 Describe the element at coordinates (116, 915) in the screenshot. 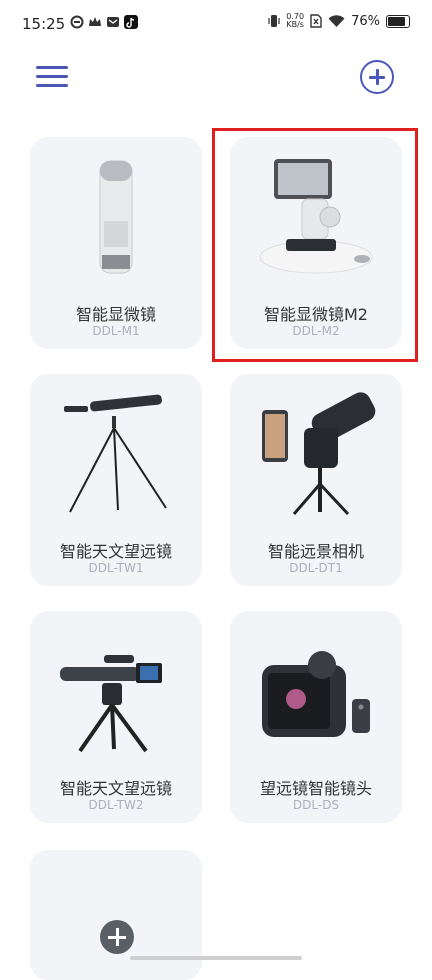

I see `add-device-card` at that location.